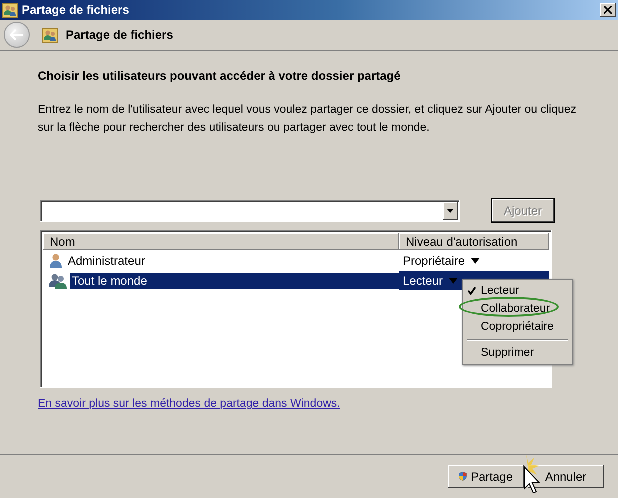 Image resolution: width=618 pixels, height=498 pixels. I want to click on window-title: Partage de fichiers, so click(76, 10).